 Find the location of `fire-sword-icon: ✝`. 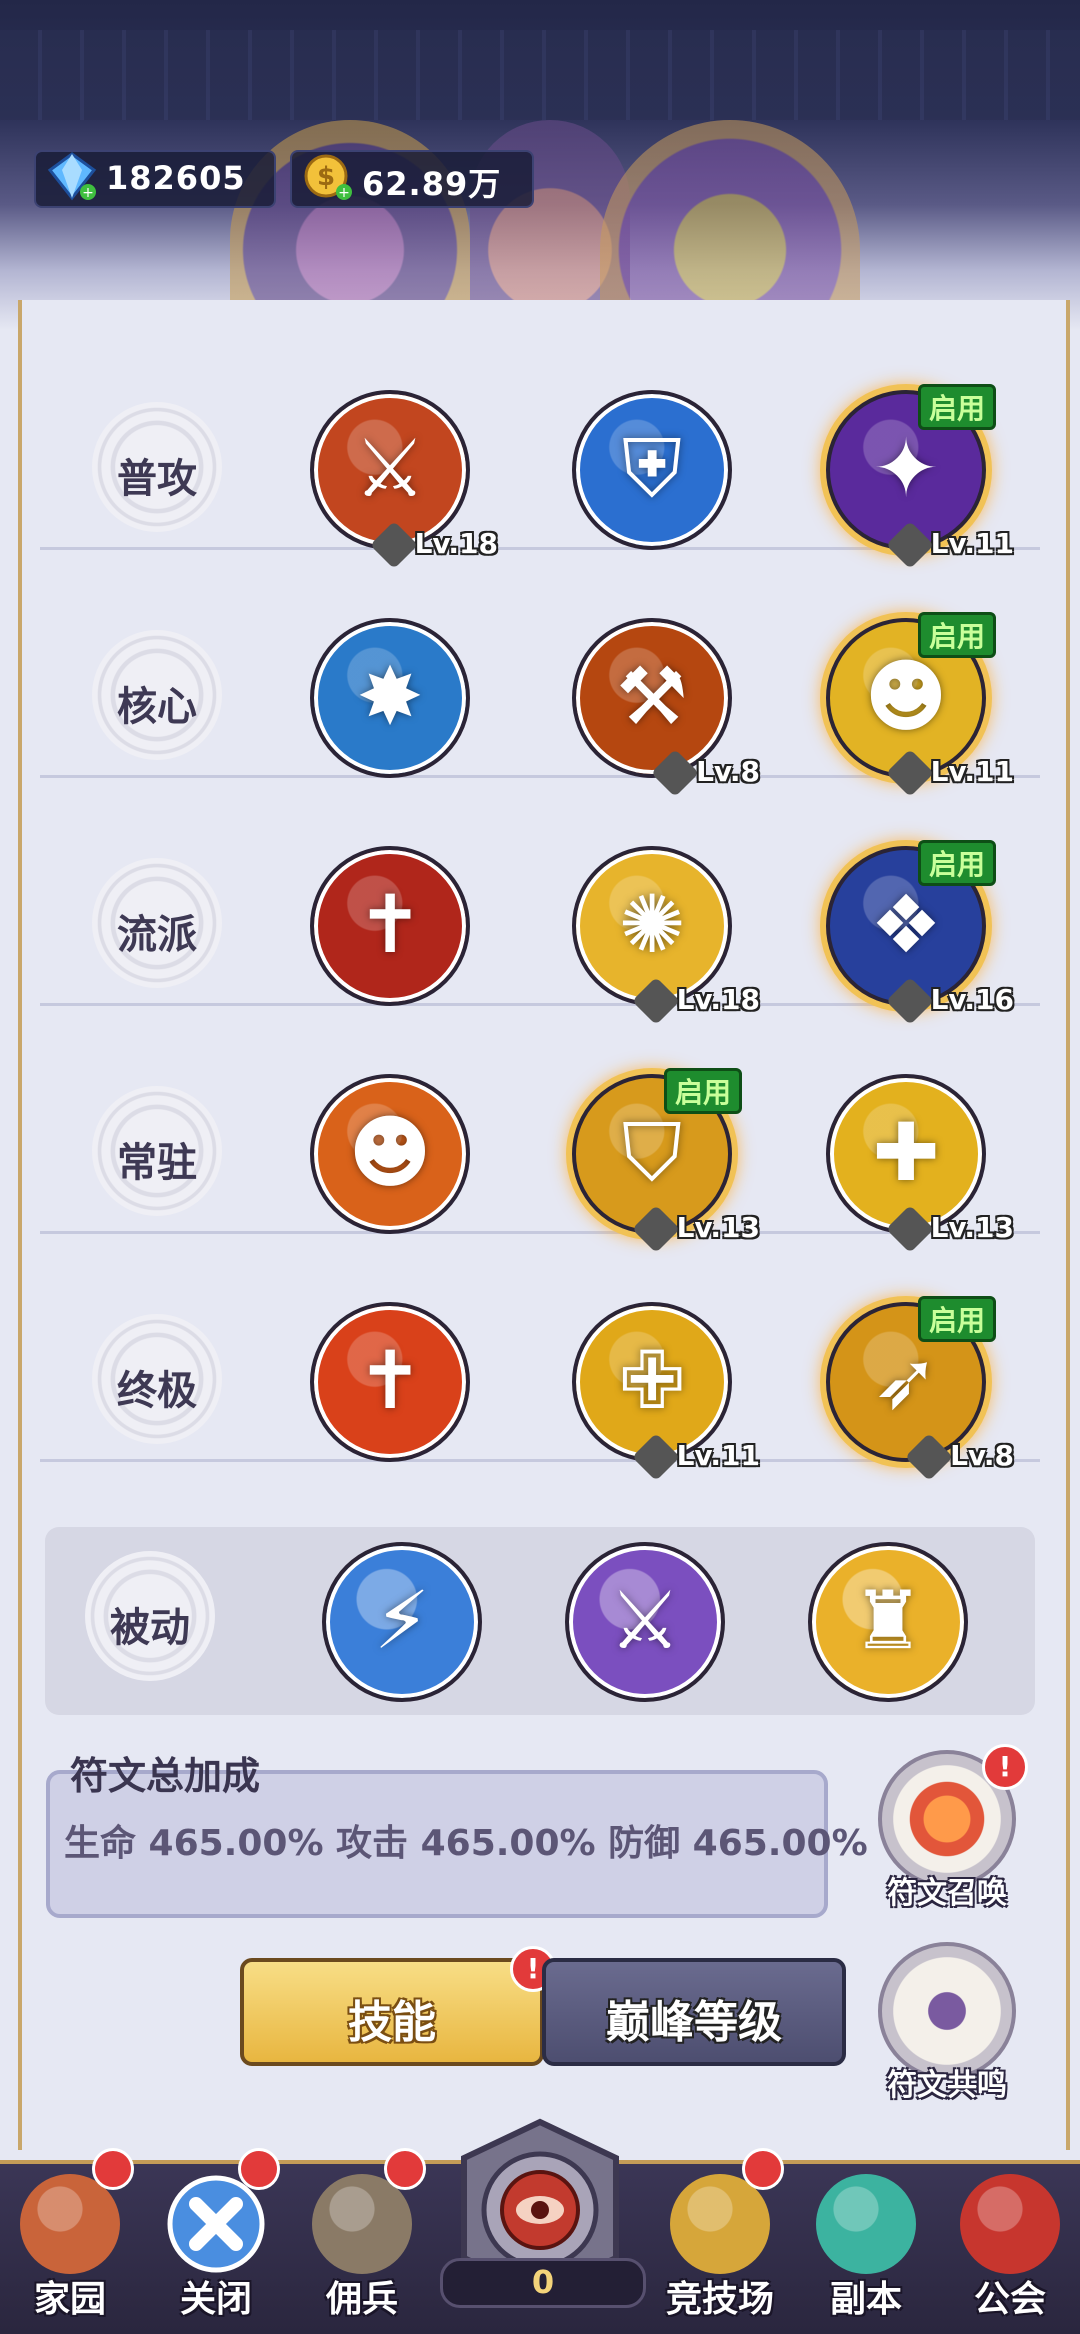

fire-sword-icon: ✝ is located at coordinates (390, 1382).